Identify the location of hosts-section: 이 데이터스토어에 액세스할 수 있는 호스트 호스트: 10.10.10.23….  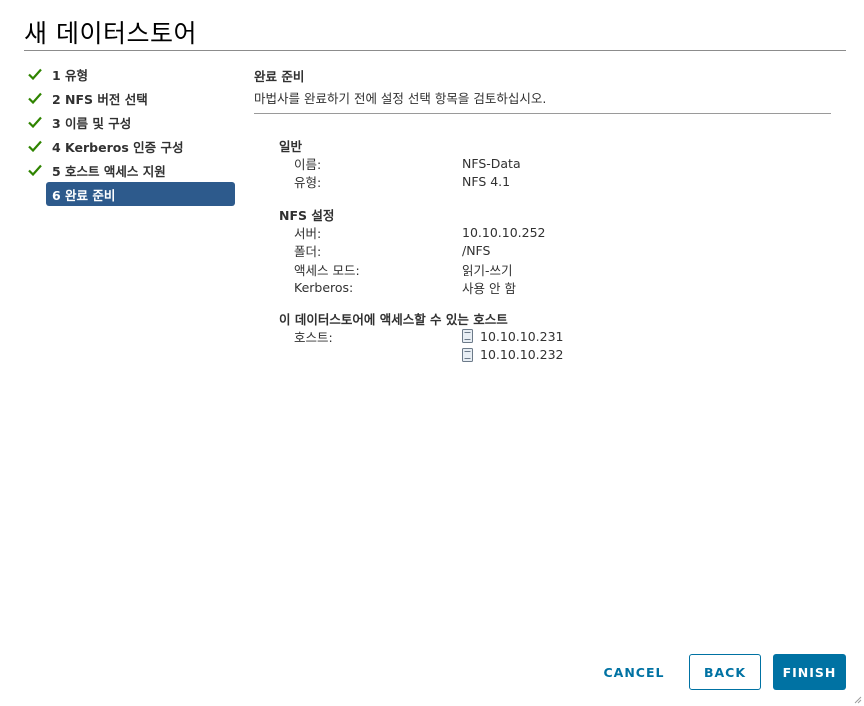
(559, 336).